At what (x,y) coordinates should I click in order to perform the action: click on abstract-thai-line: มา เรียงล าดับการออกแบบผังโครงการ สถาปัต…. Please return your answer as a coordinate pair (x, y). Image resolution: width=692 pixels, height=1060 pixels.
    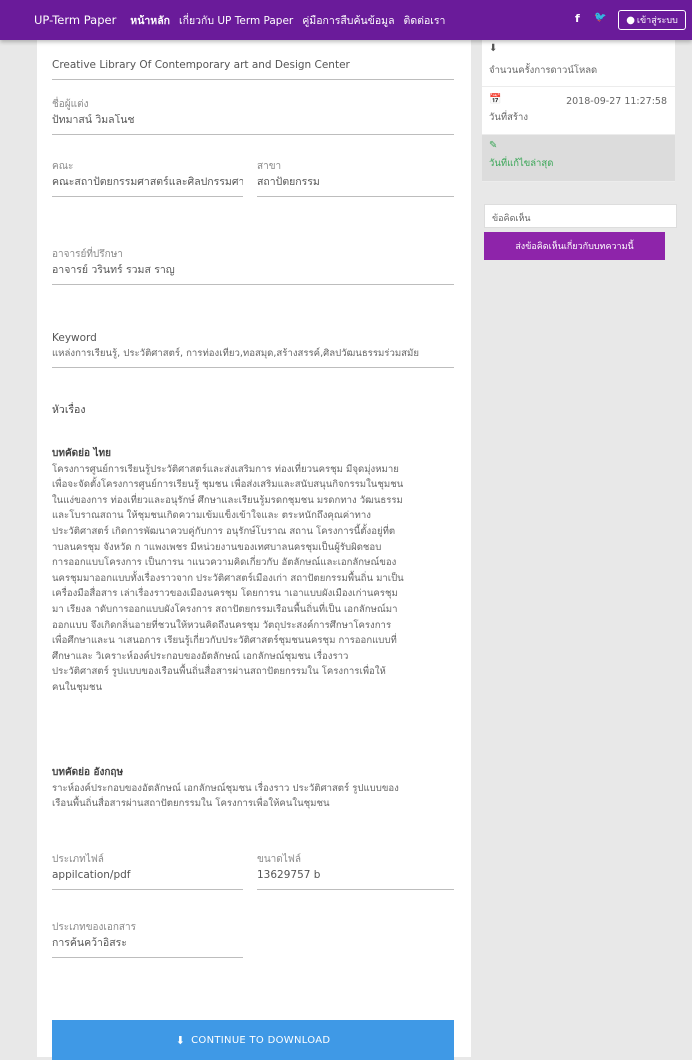
    Looking at the image, I should click on (225, 609).